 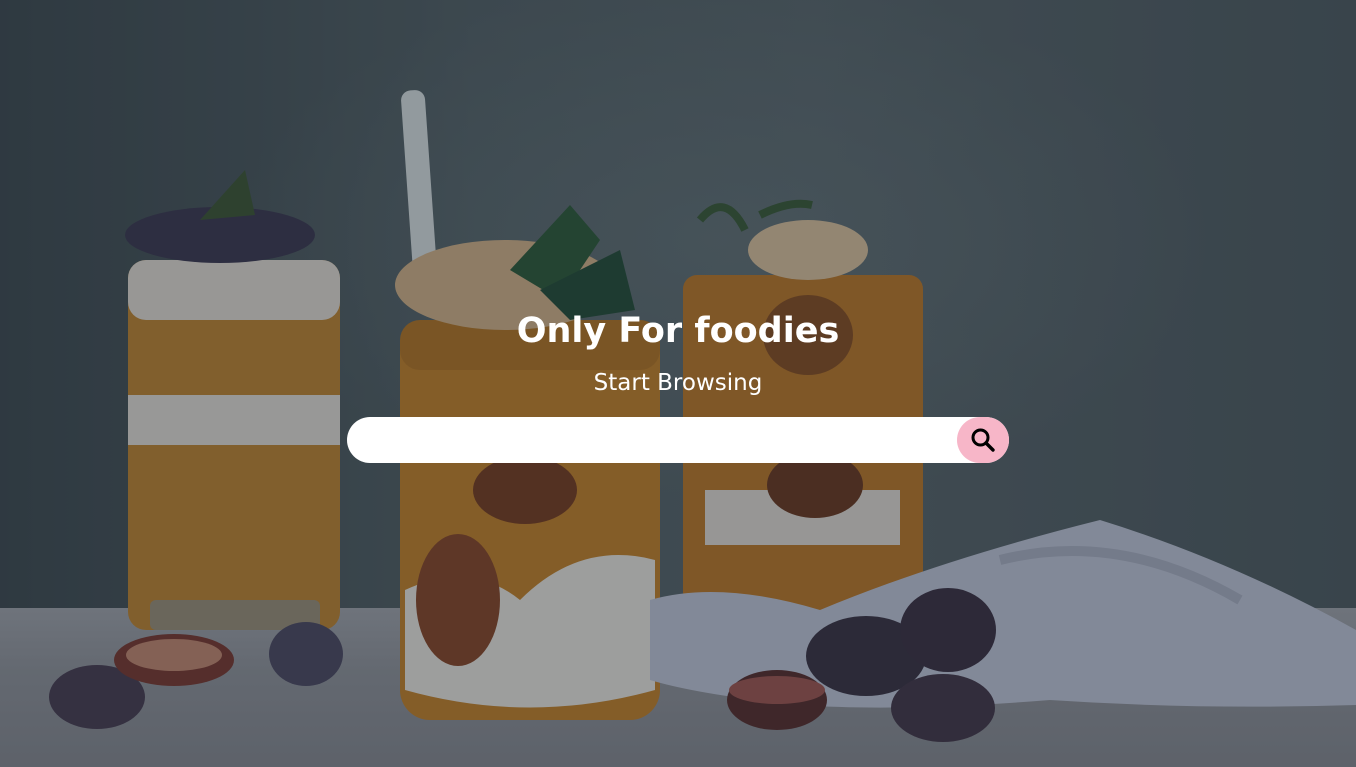 What do you see at coordinates (657, 440) in the screenshot?
I see `search-input` at bounding box center [657, 440].